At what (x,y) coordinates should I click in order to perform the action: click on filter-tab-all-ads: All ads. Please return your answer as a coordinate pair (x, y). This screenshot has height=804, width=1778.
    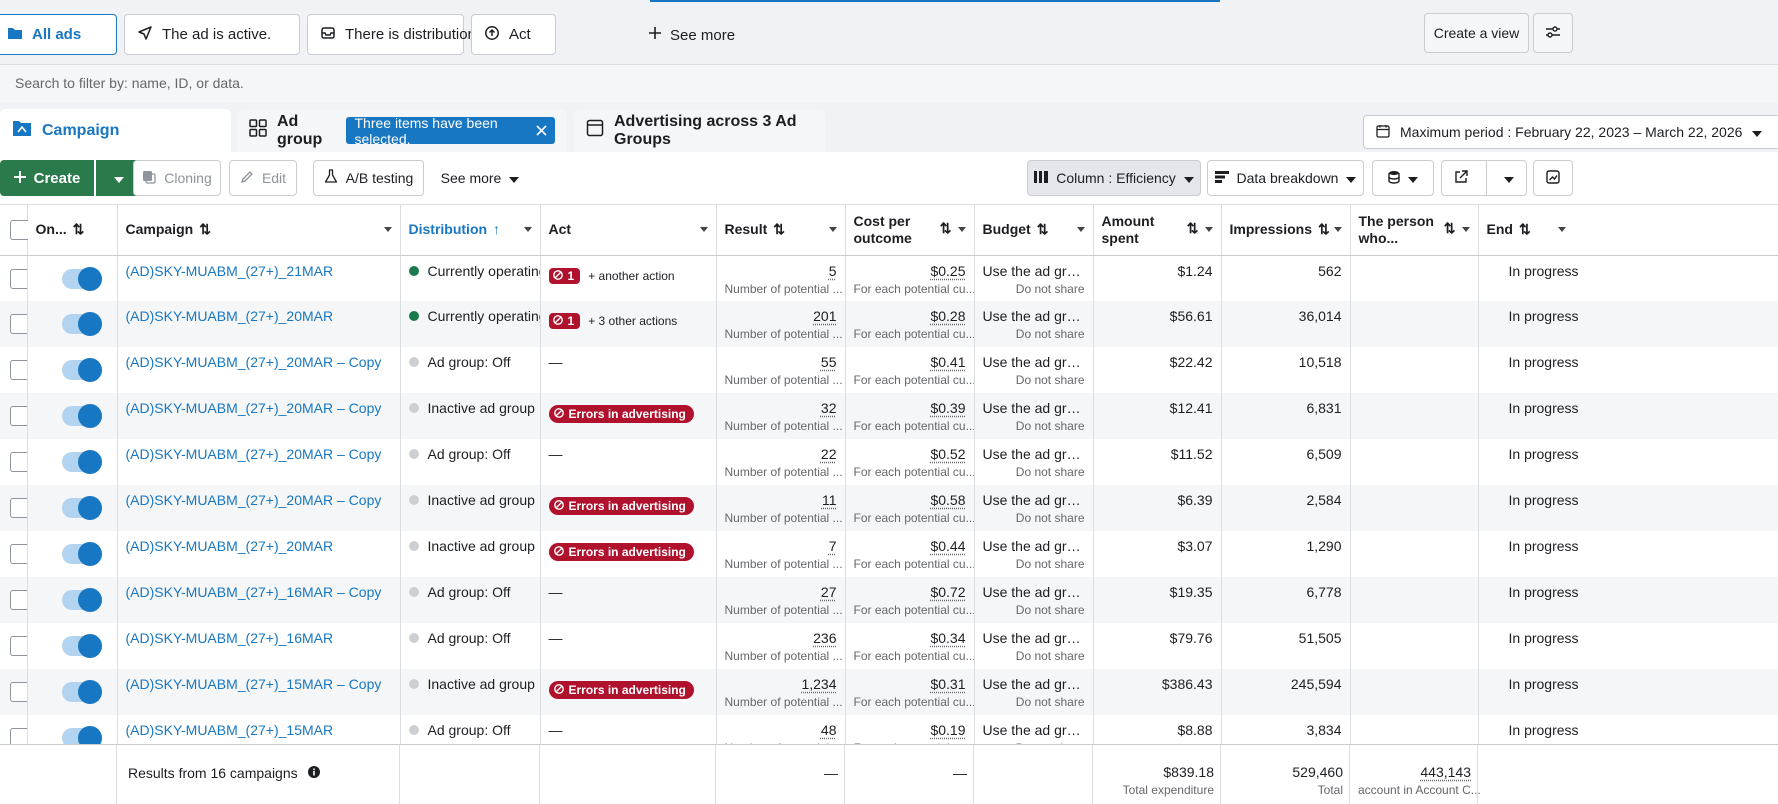
    Looking at the image, I should click on (58, 34).